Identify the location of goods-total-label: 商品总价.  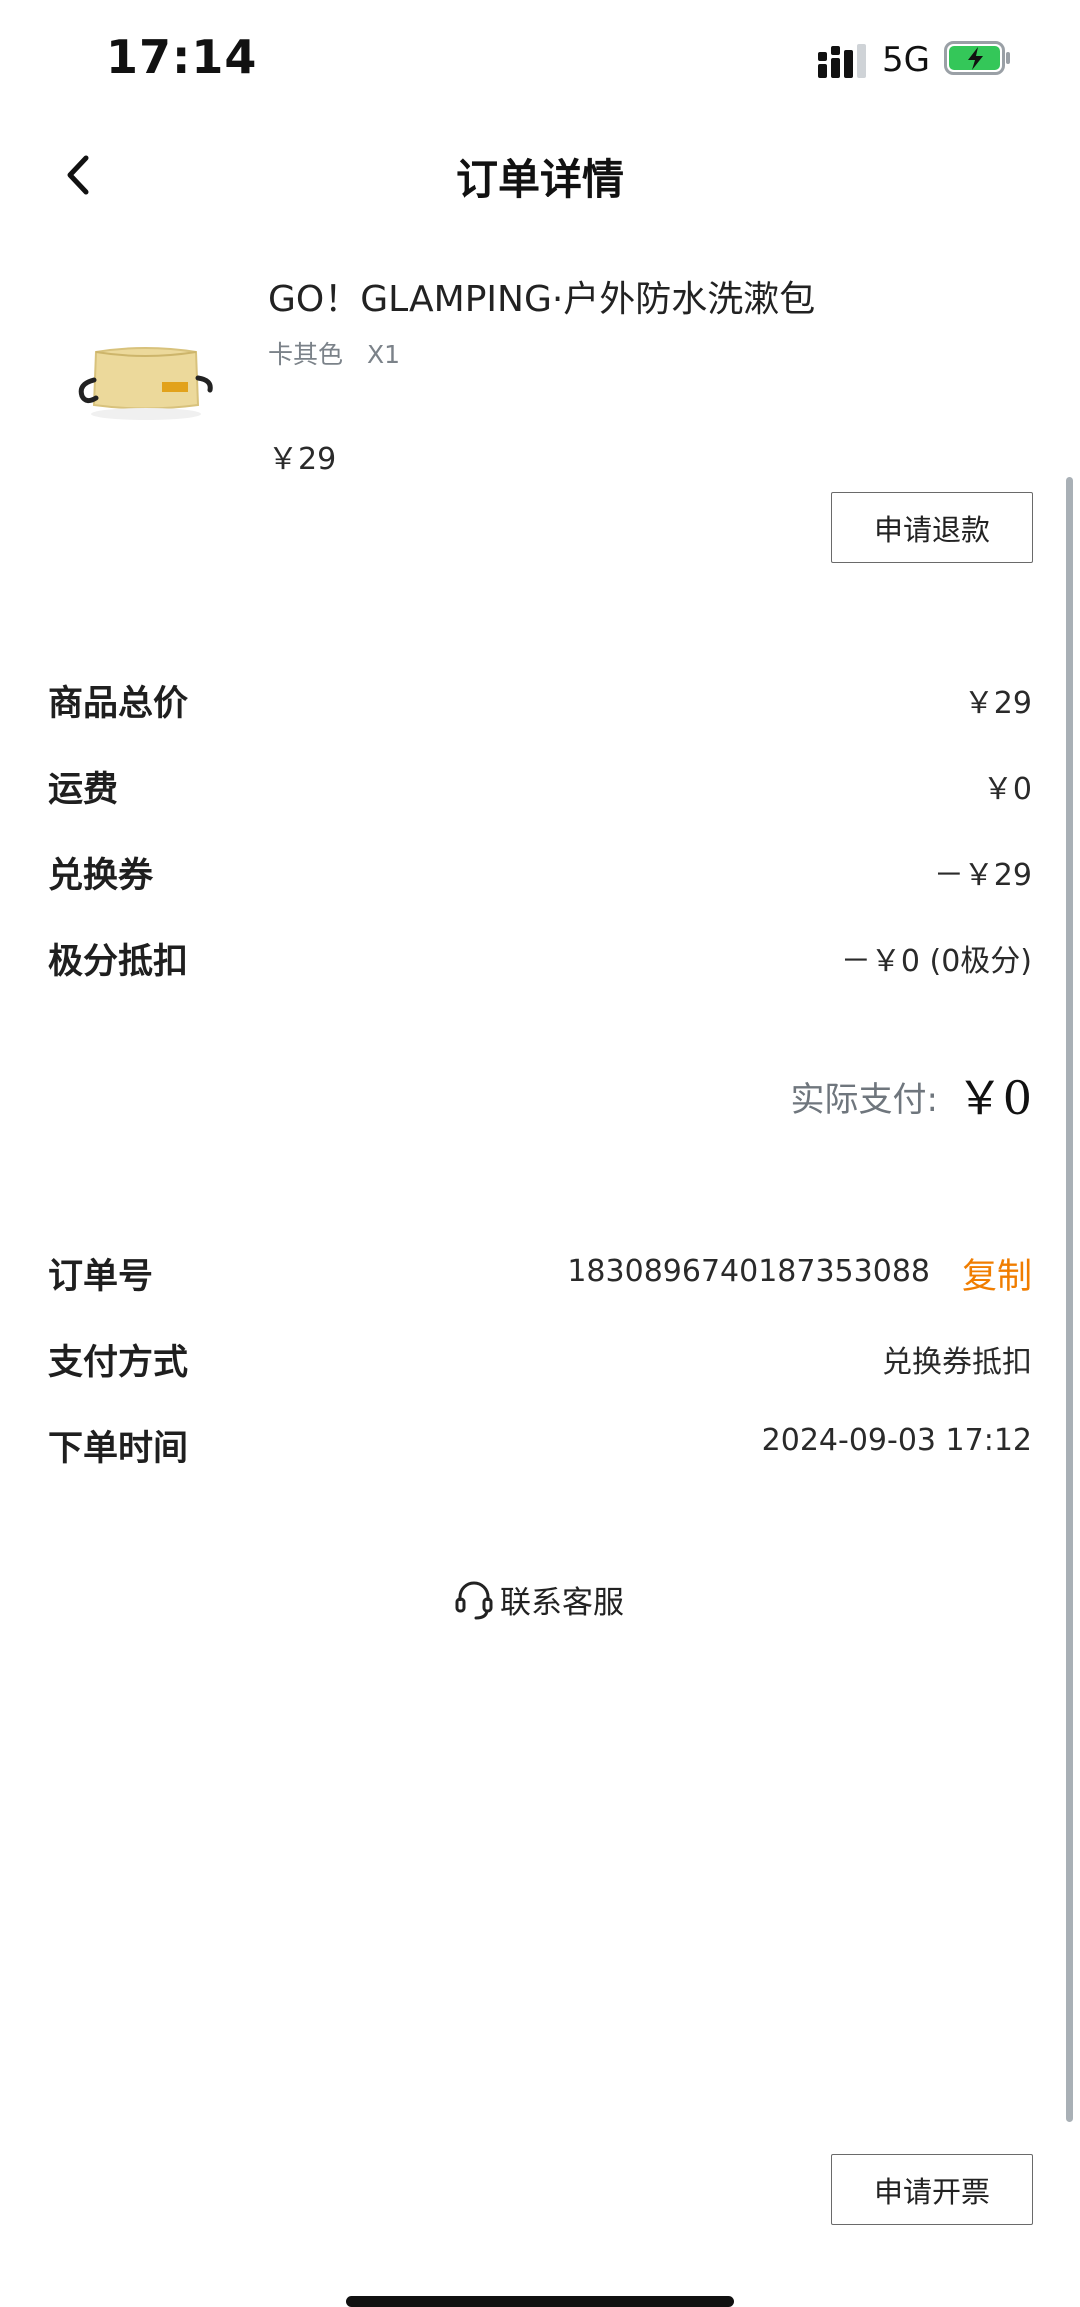
(118, 704).